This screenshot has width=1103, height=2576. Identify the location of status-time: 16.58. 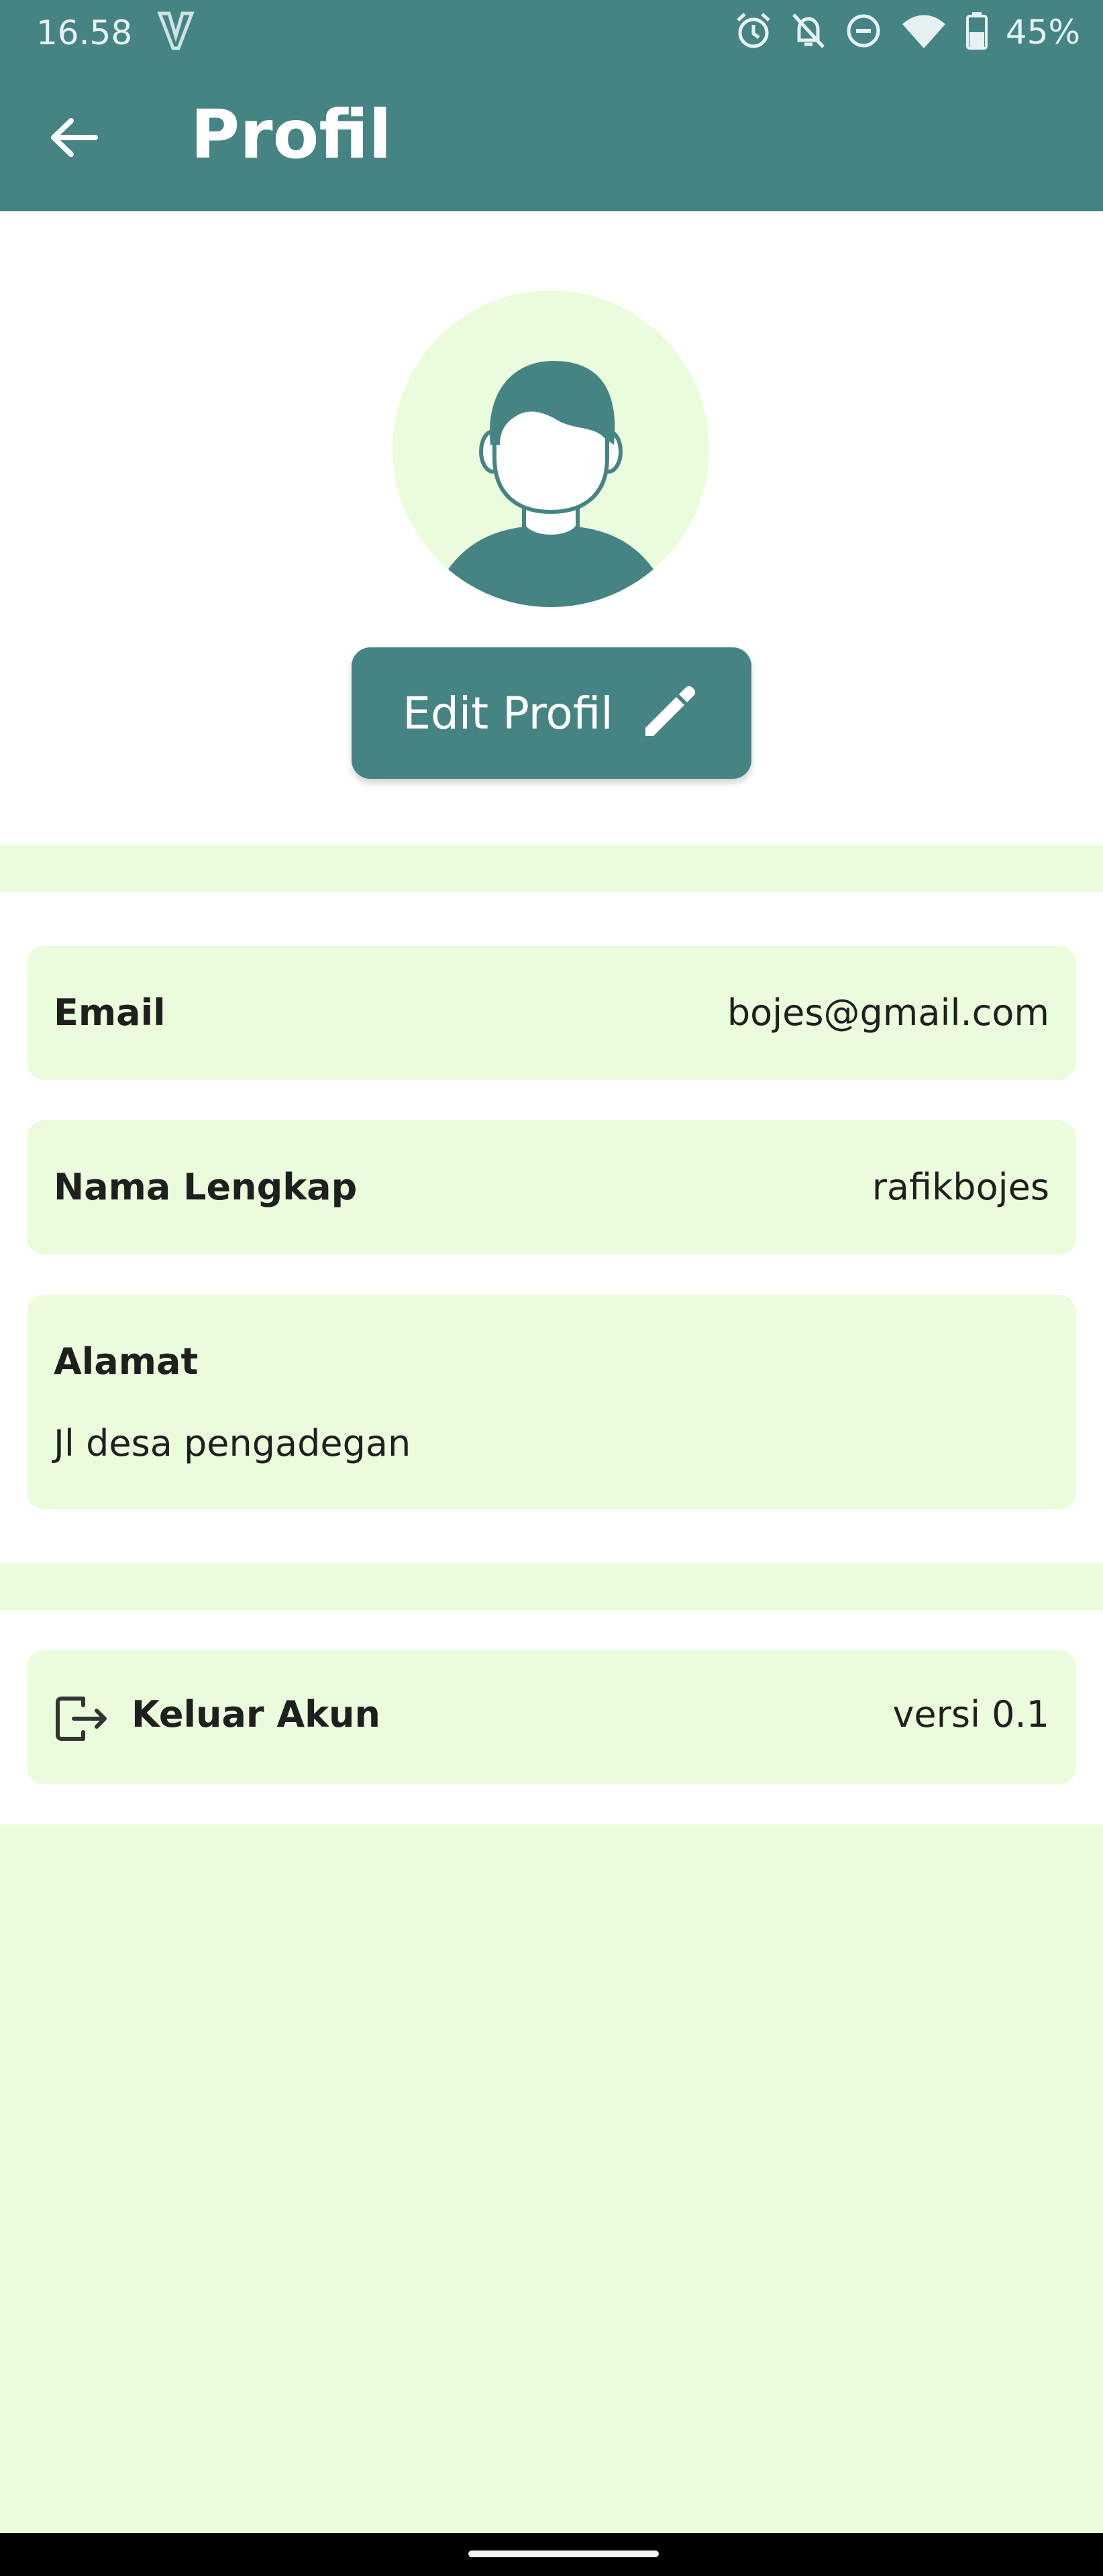
(84, 32).